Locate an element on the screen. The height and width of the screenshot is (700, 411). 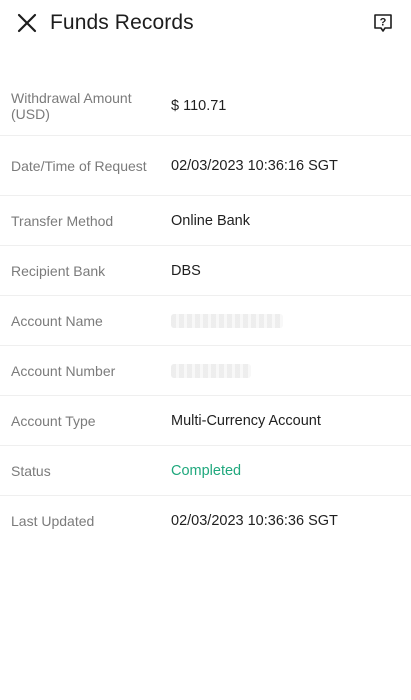
page-title: Funds Records is located at coordinates (122, 22).